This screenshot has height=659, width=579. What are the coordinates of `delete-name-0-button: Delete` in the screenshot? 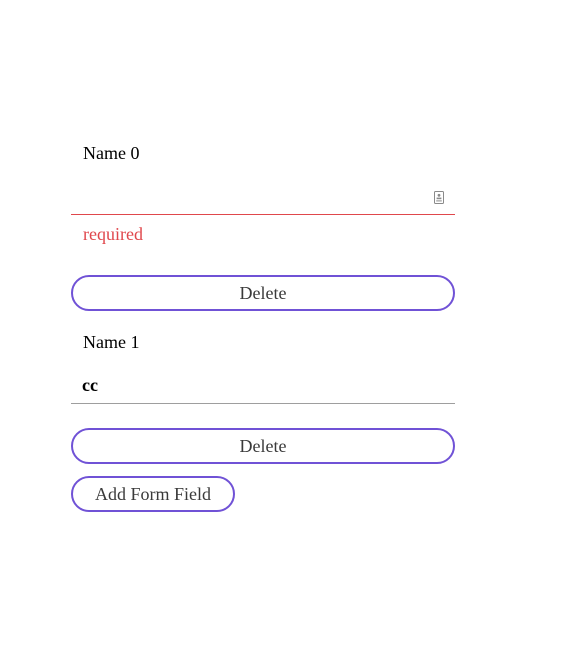 It's located at (263, 293).